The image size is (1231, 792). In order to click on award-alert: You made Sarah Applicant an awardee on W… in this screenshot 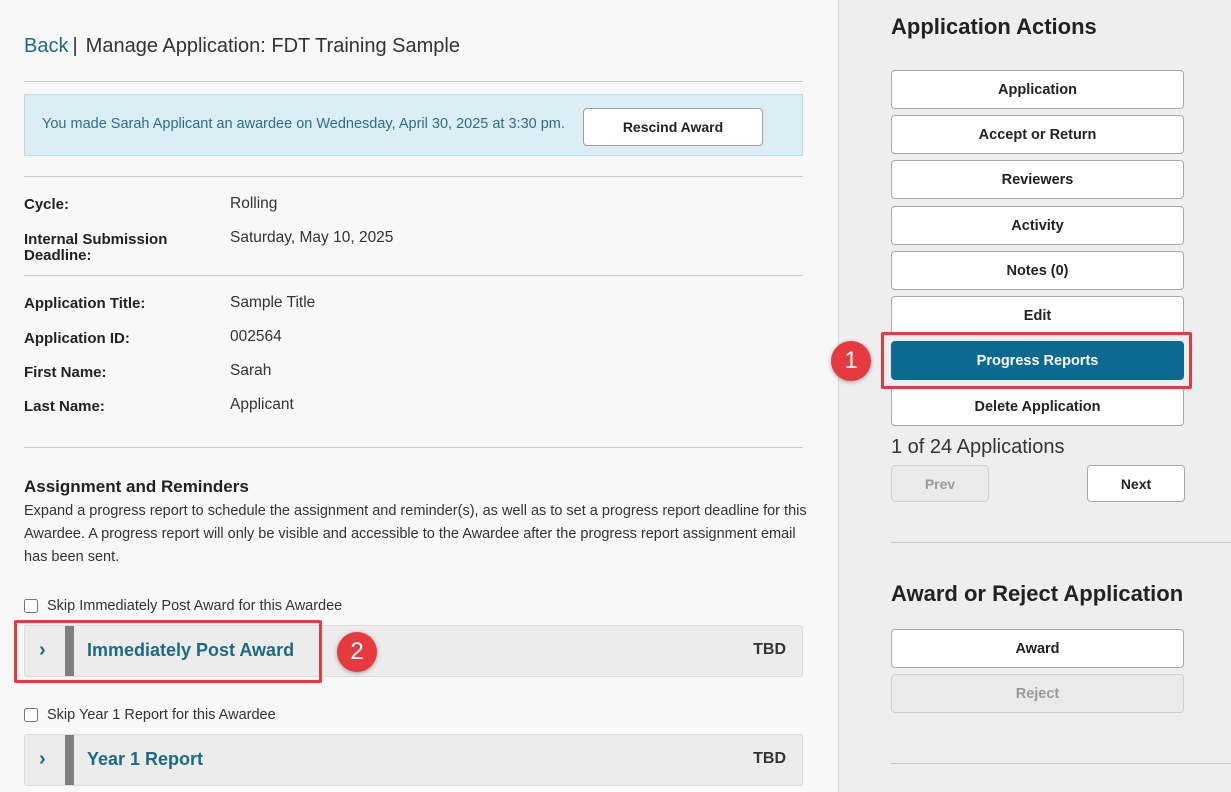, I will do `click(413, 125)`.